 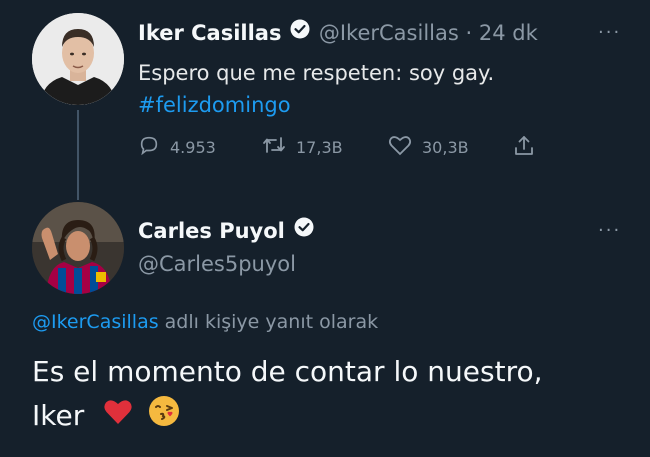 What do you see at coordinates (78, 248) in the screenshot?
I see `avatar-puyol` at bounding box center [78, 248].